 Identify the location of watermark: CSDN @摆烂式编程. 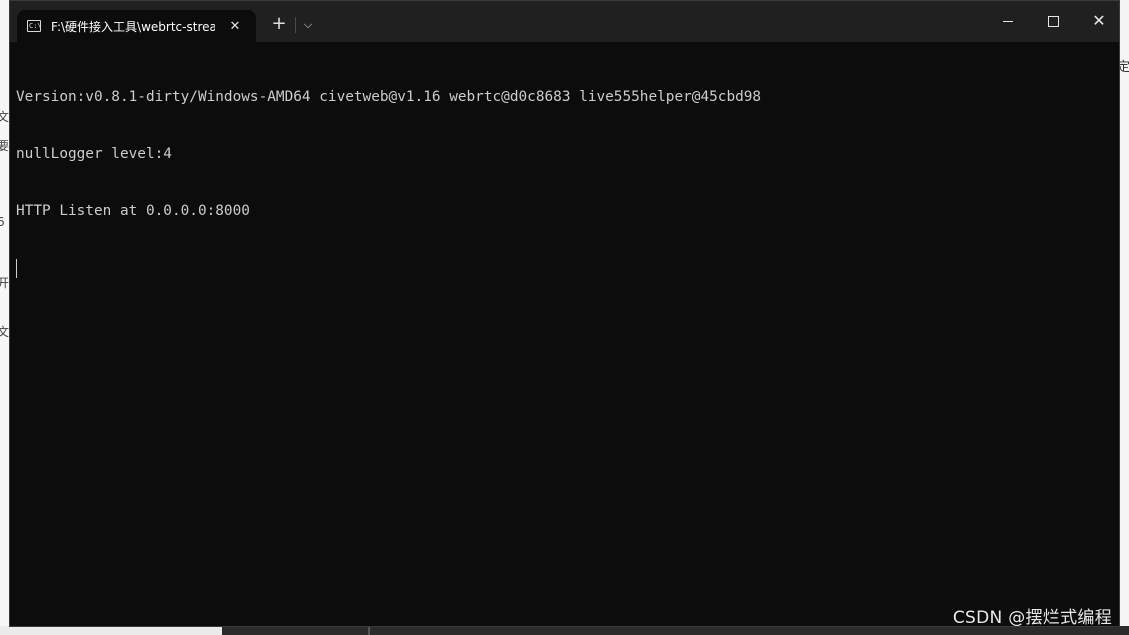
(1032, 618).